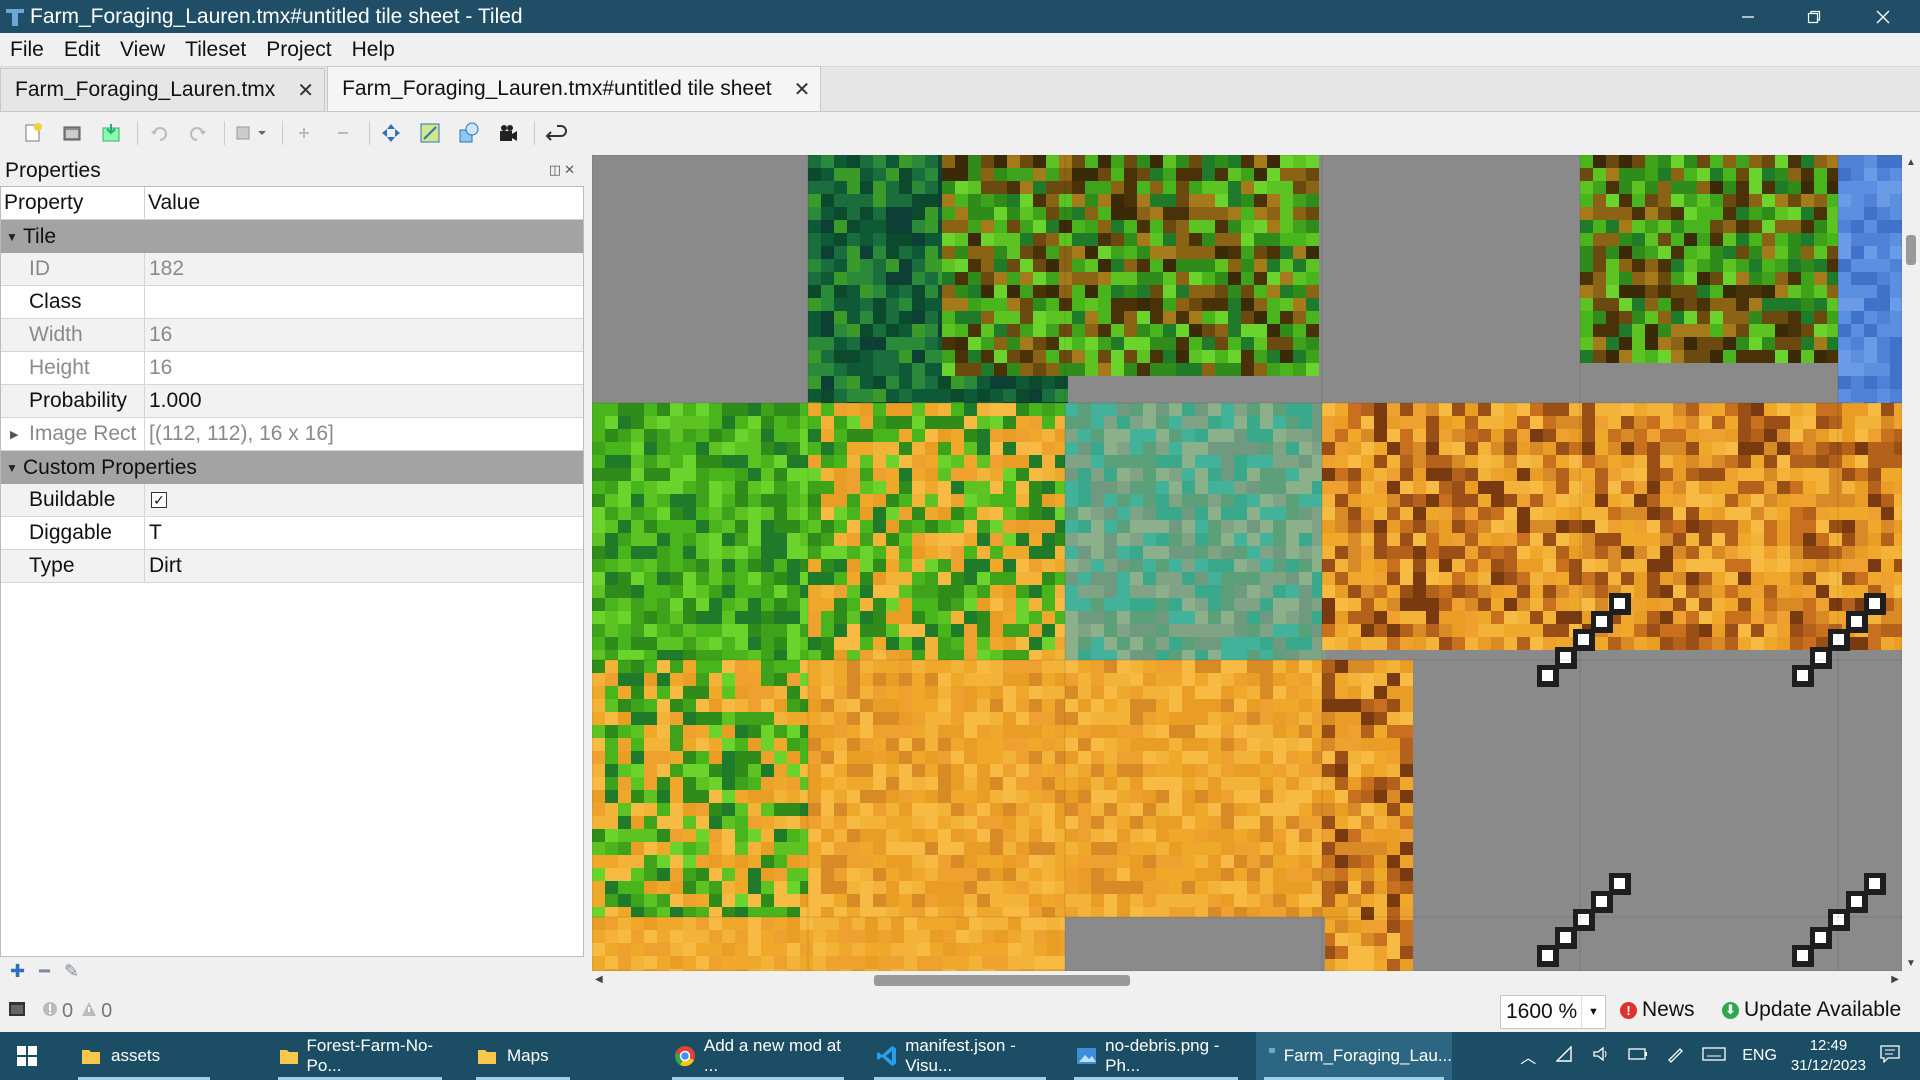 This screenshot has width=1920, height=1080. What do you see at coordinates (33, 133) in the screenshot?
I see `new-icon` at bounding box center [33, 133].